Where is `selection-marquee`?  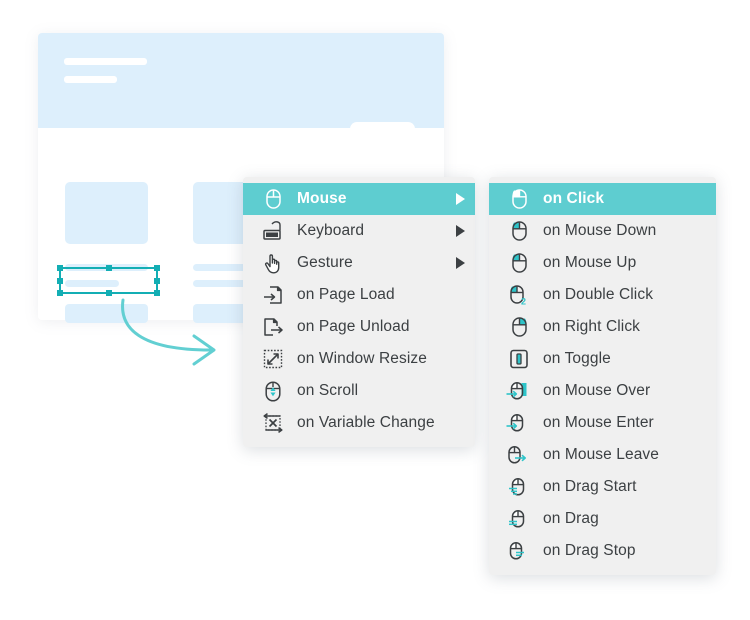 selection-marquee is located at coordinates (108, 280).